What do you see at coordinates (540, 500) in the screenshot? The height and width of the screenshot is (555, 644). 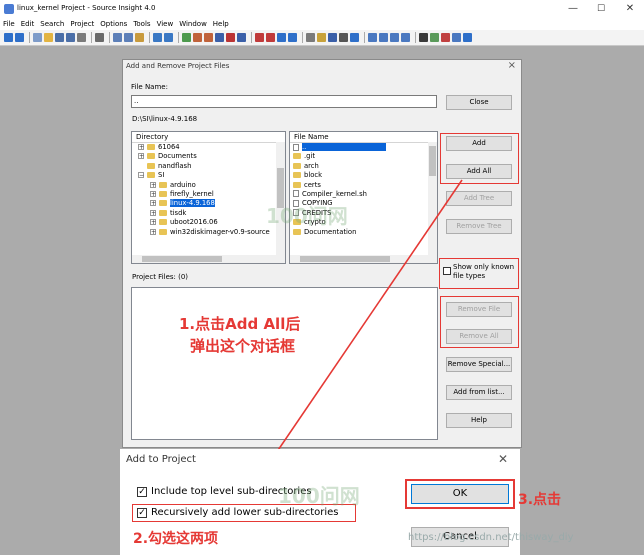 I see `annotation-step3: 3.点击` at bounding box center [540, 500].